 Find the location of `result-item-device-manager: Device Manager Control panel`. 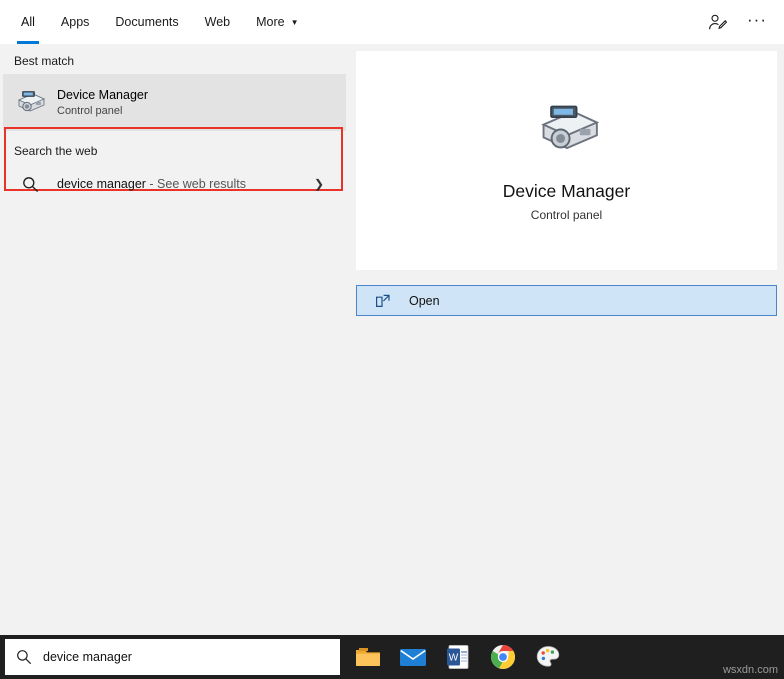

result-item-device-manager: Device Manager Control panel is located at coordinates (174, 102).